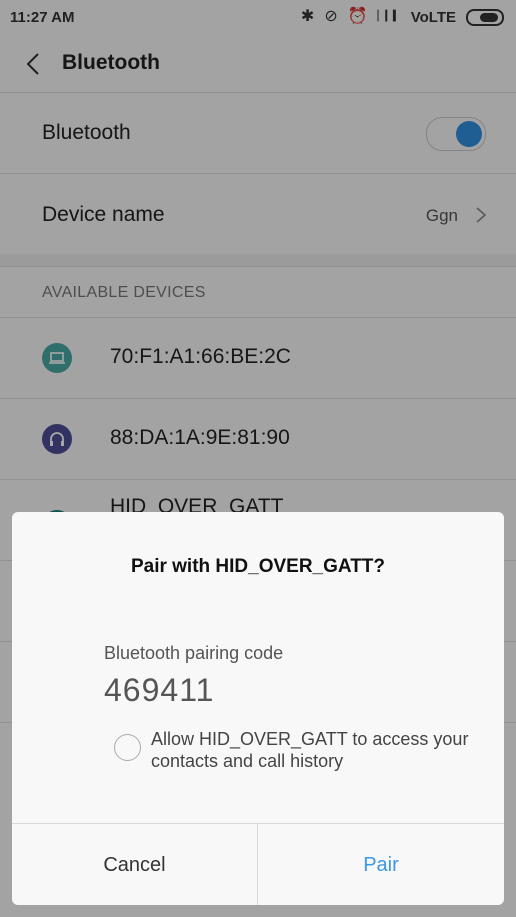  What do you see at coordinates (127, 747) in the screenshot?
I see `allow-contacts-checkbox` at bounding box center [127, 747].